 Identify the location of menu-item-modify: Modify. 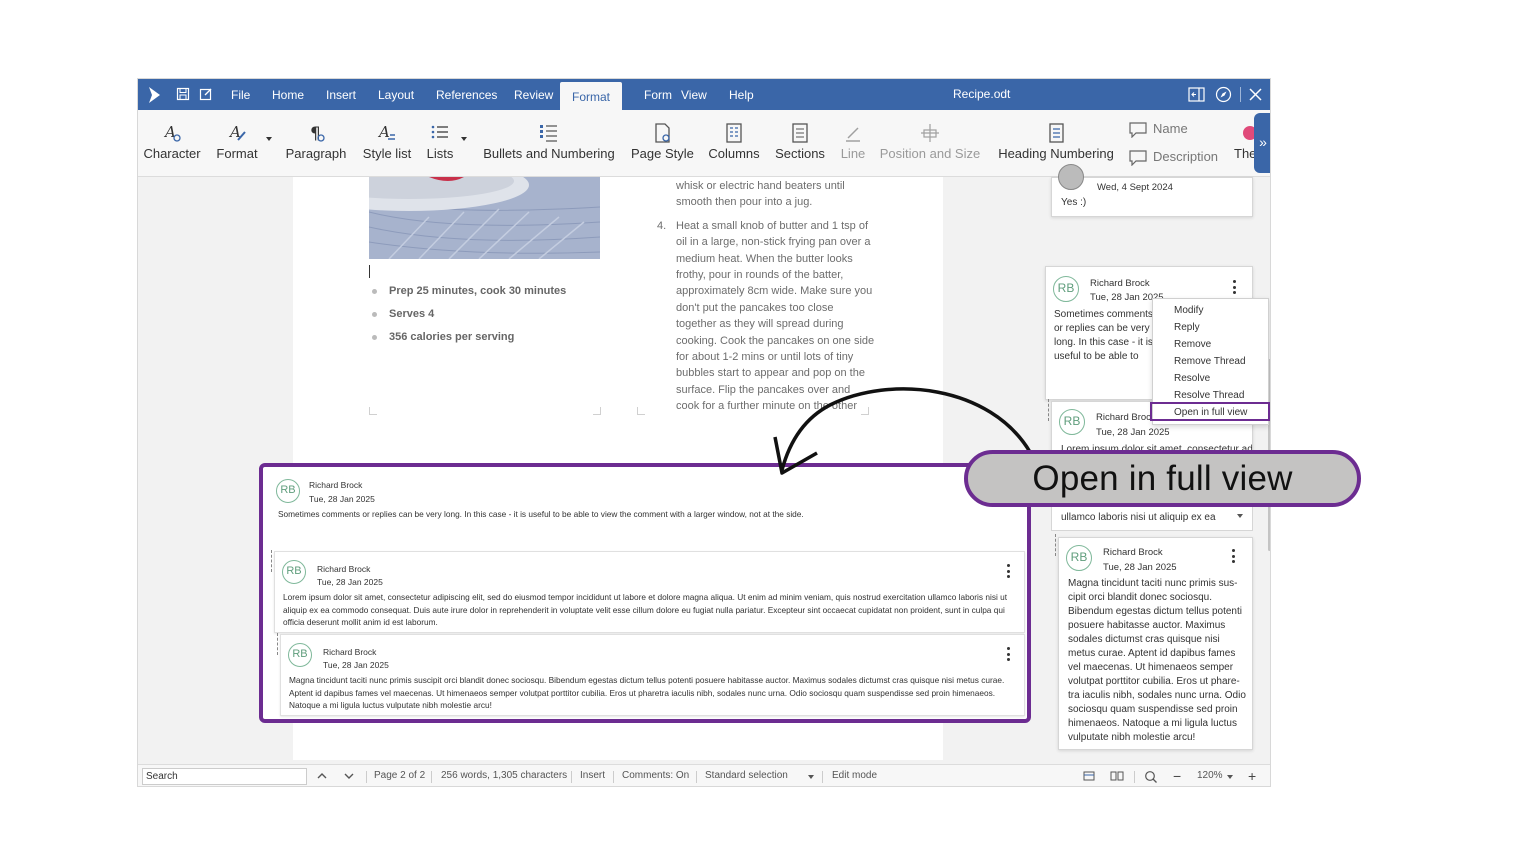
(1188, 310).